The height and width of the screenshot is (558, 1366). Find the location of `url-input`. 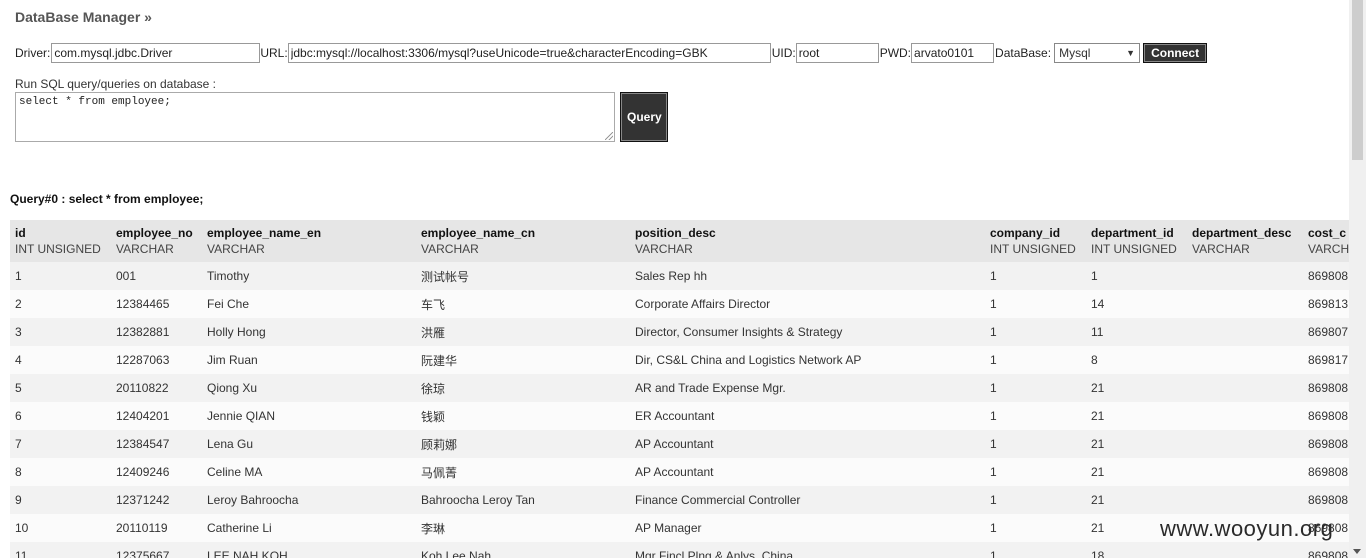

url-input is located at coordinates (529, 53).